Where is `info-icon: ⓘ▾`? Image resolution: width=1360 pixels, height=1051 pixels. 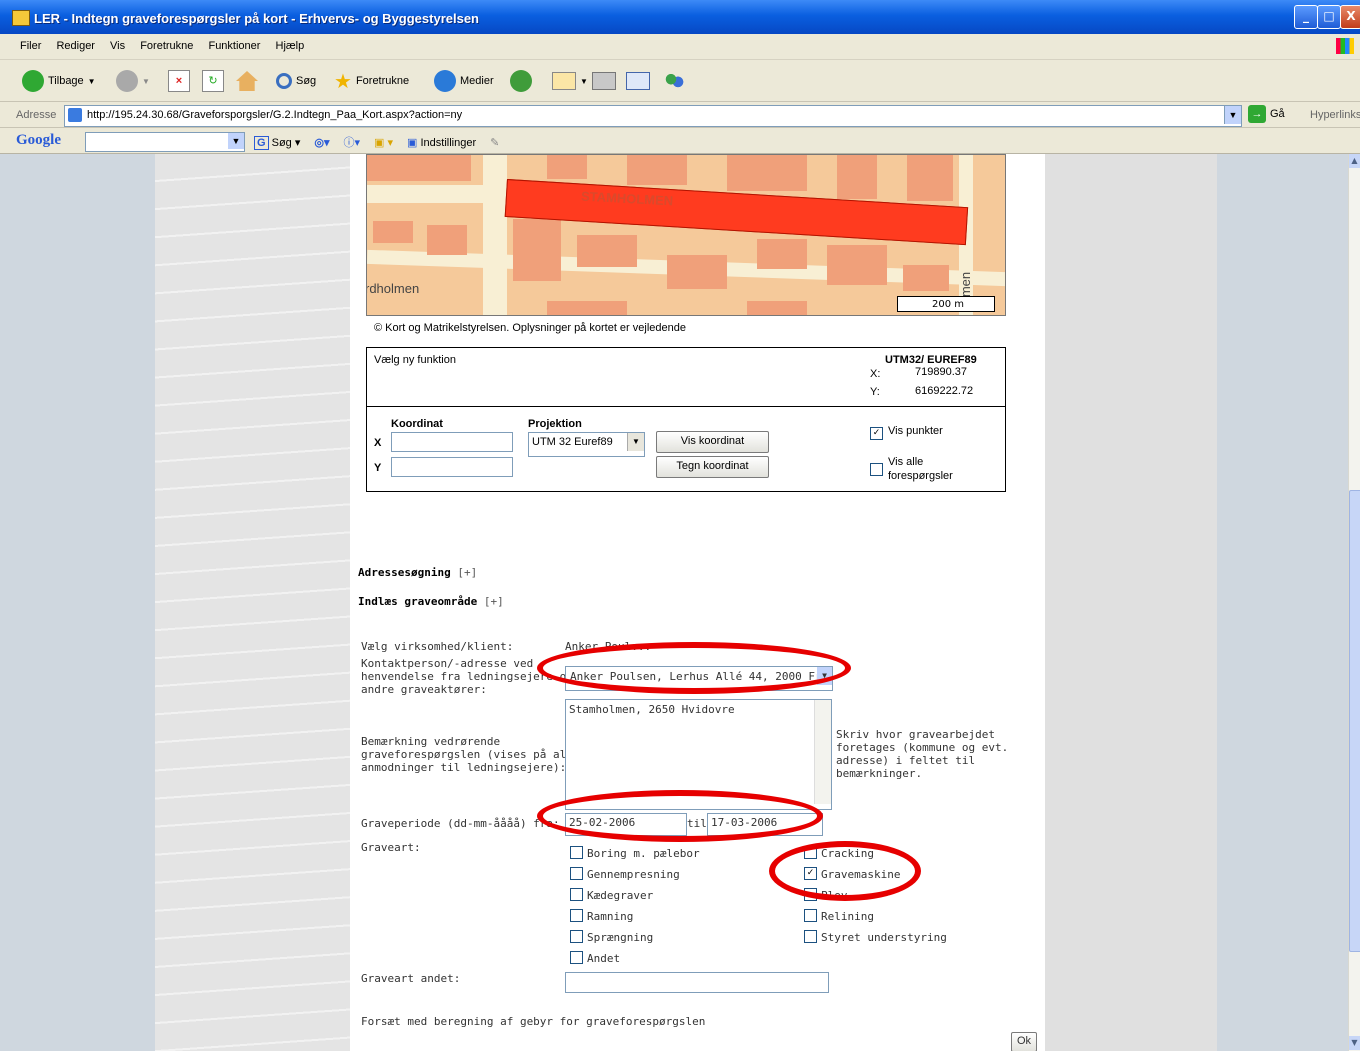 info-icon: ⓘ▾ is located at coordinates (352, 142).